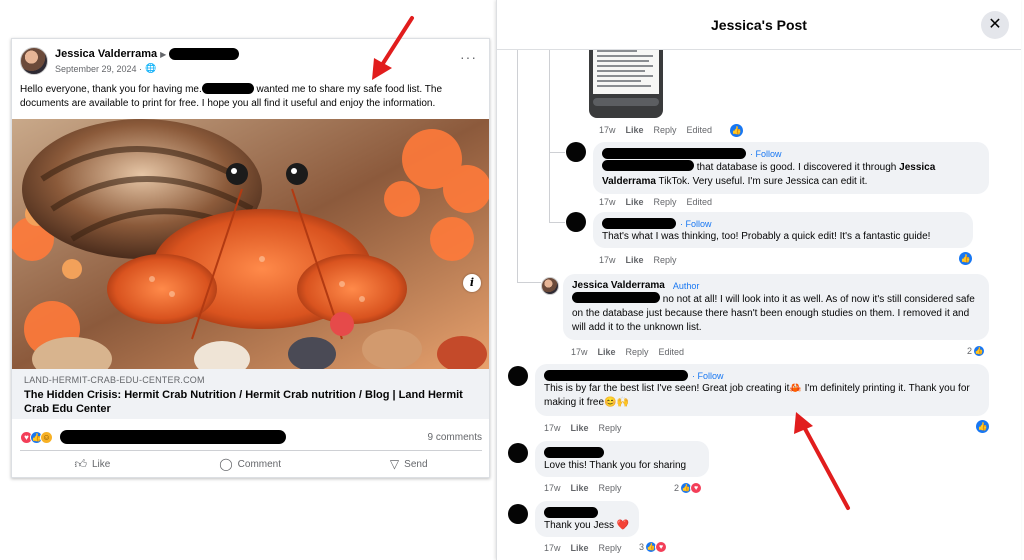 The image size is (1024, 560). I want to click on globe-icon: 🌐, so click(151, 68).